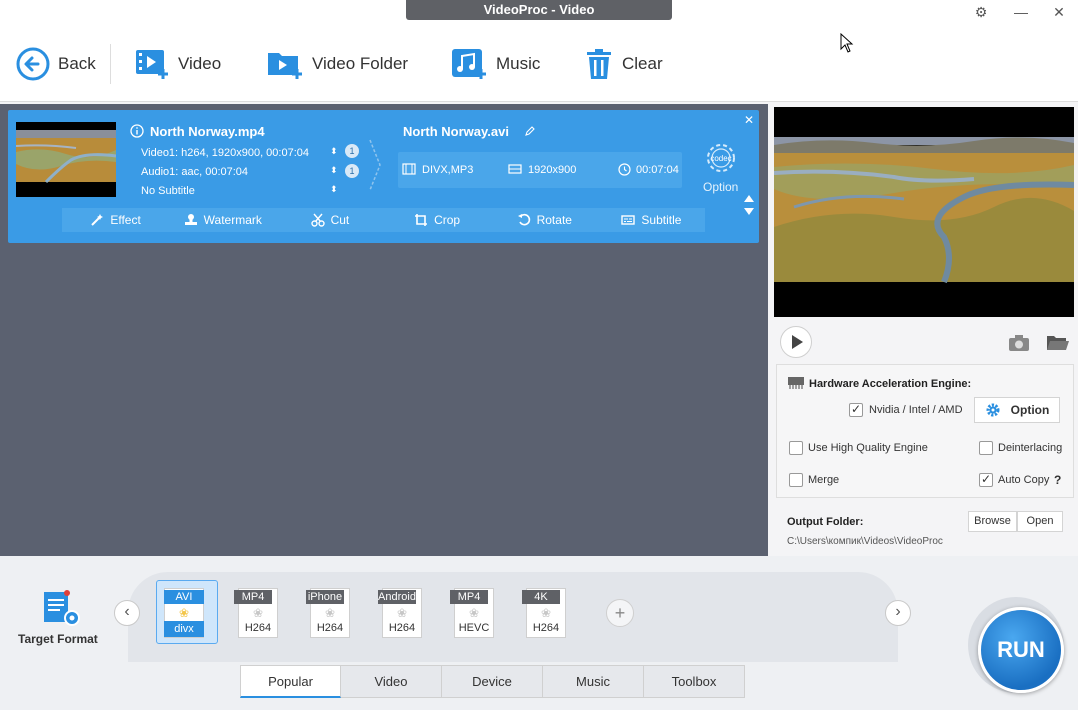  Describe the element at coordinates (824, 480) in the screenshot. I see `merge-label: Merge` at that location.